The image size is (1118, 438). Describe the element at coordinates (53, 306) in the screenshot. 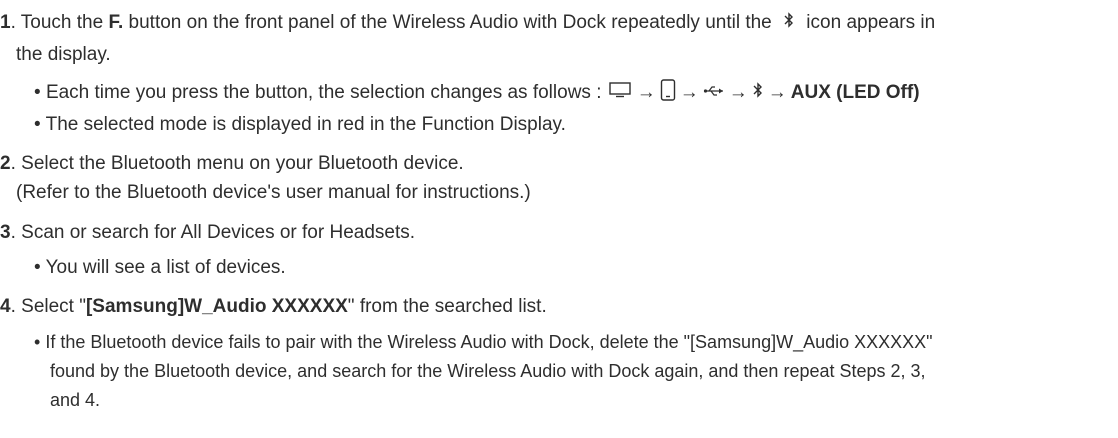

I see `step-text: Select "` at that location.